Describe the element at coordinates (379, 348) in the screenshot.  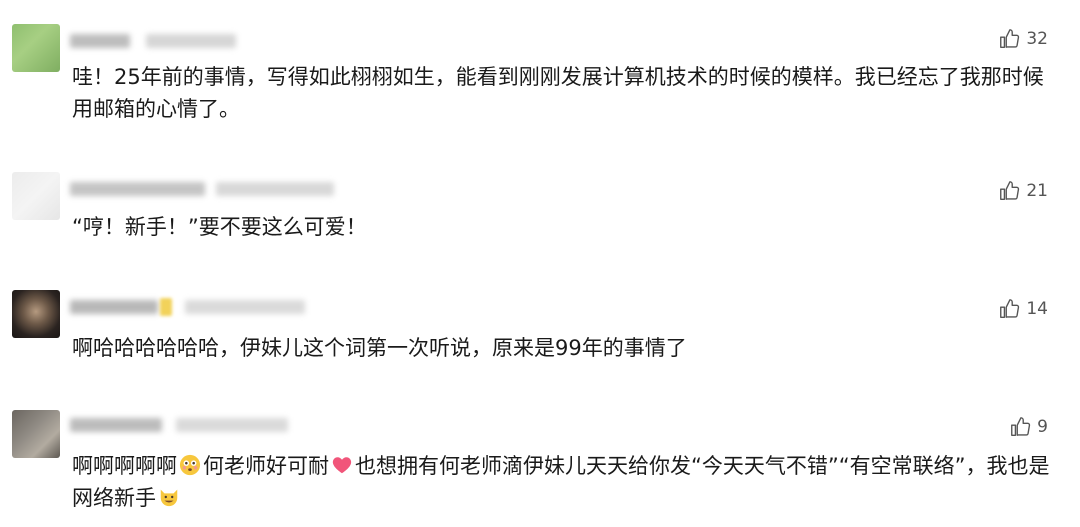
I see `comment-text: 啊哈哈哈哈哈哈，伊妹儿这个词第一次听说，原来是99年的事情了` at that location.